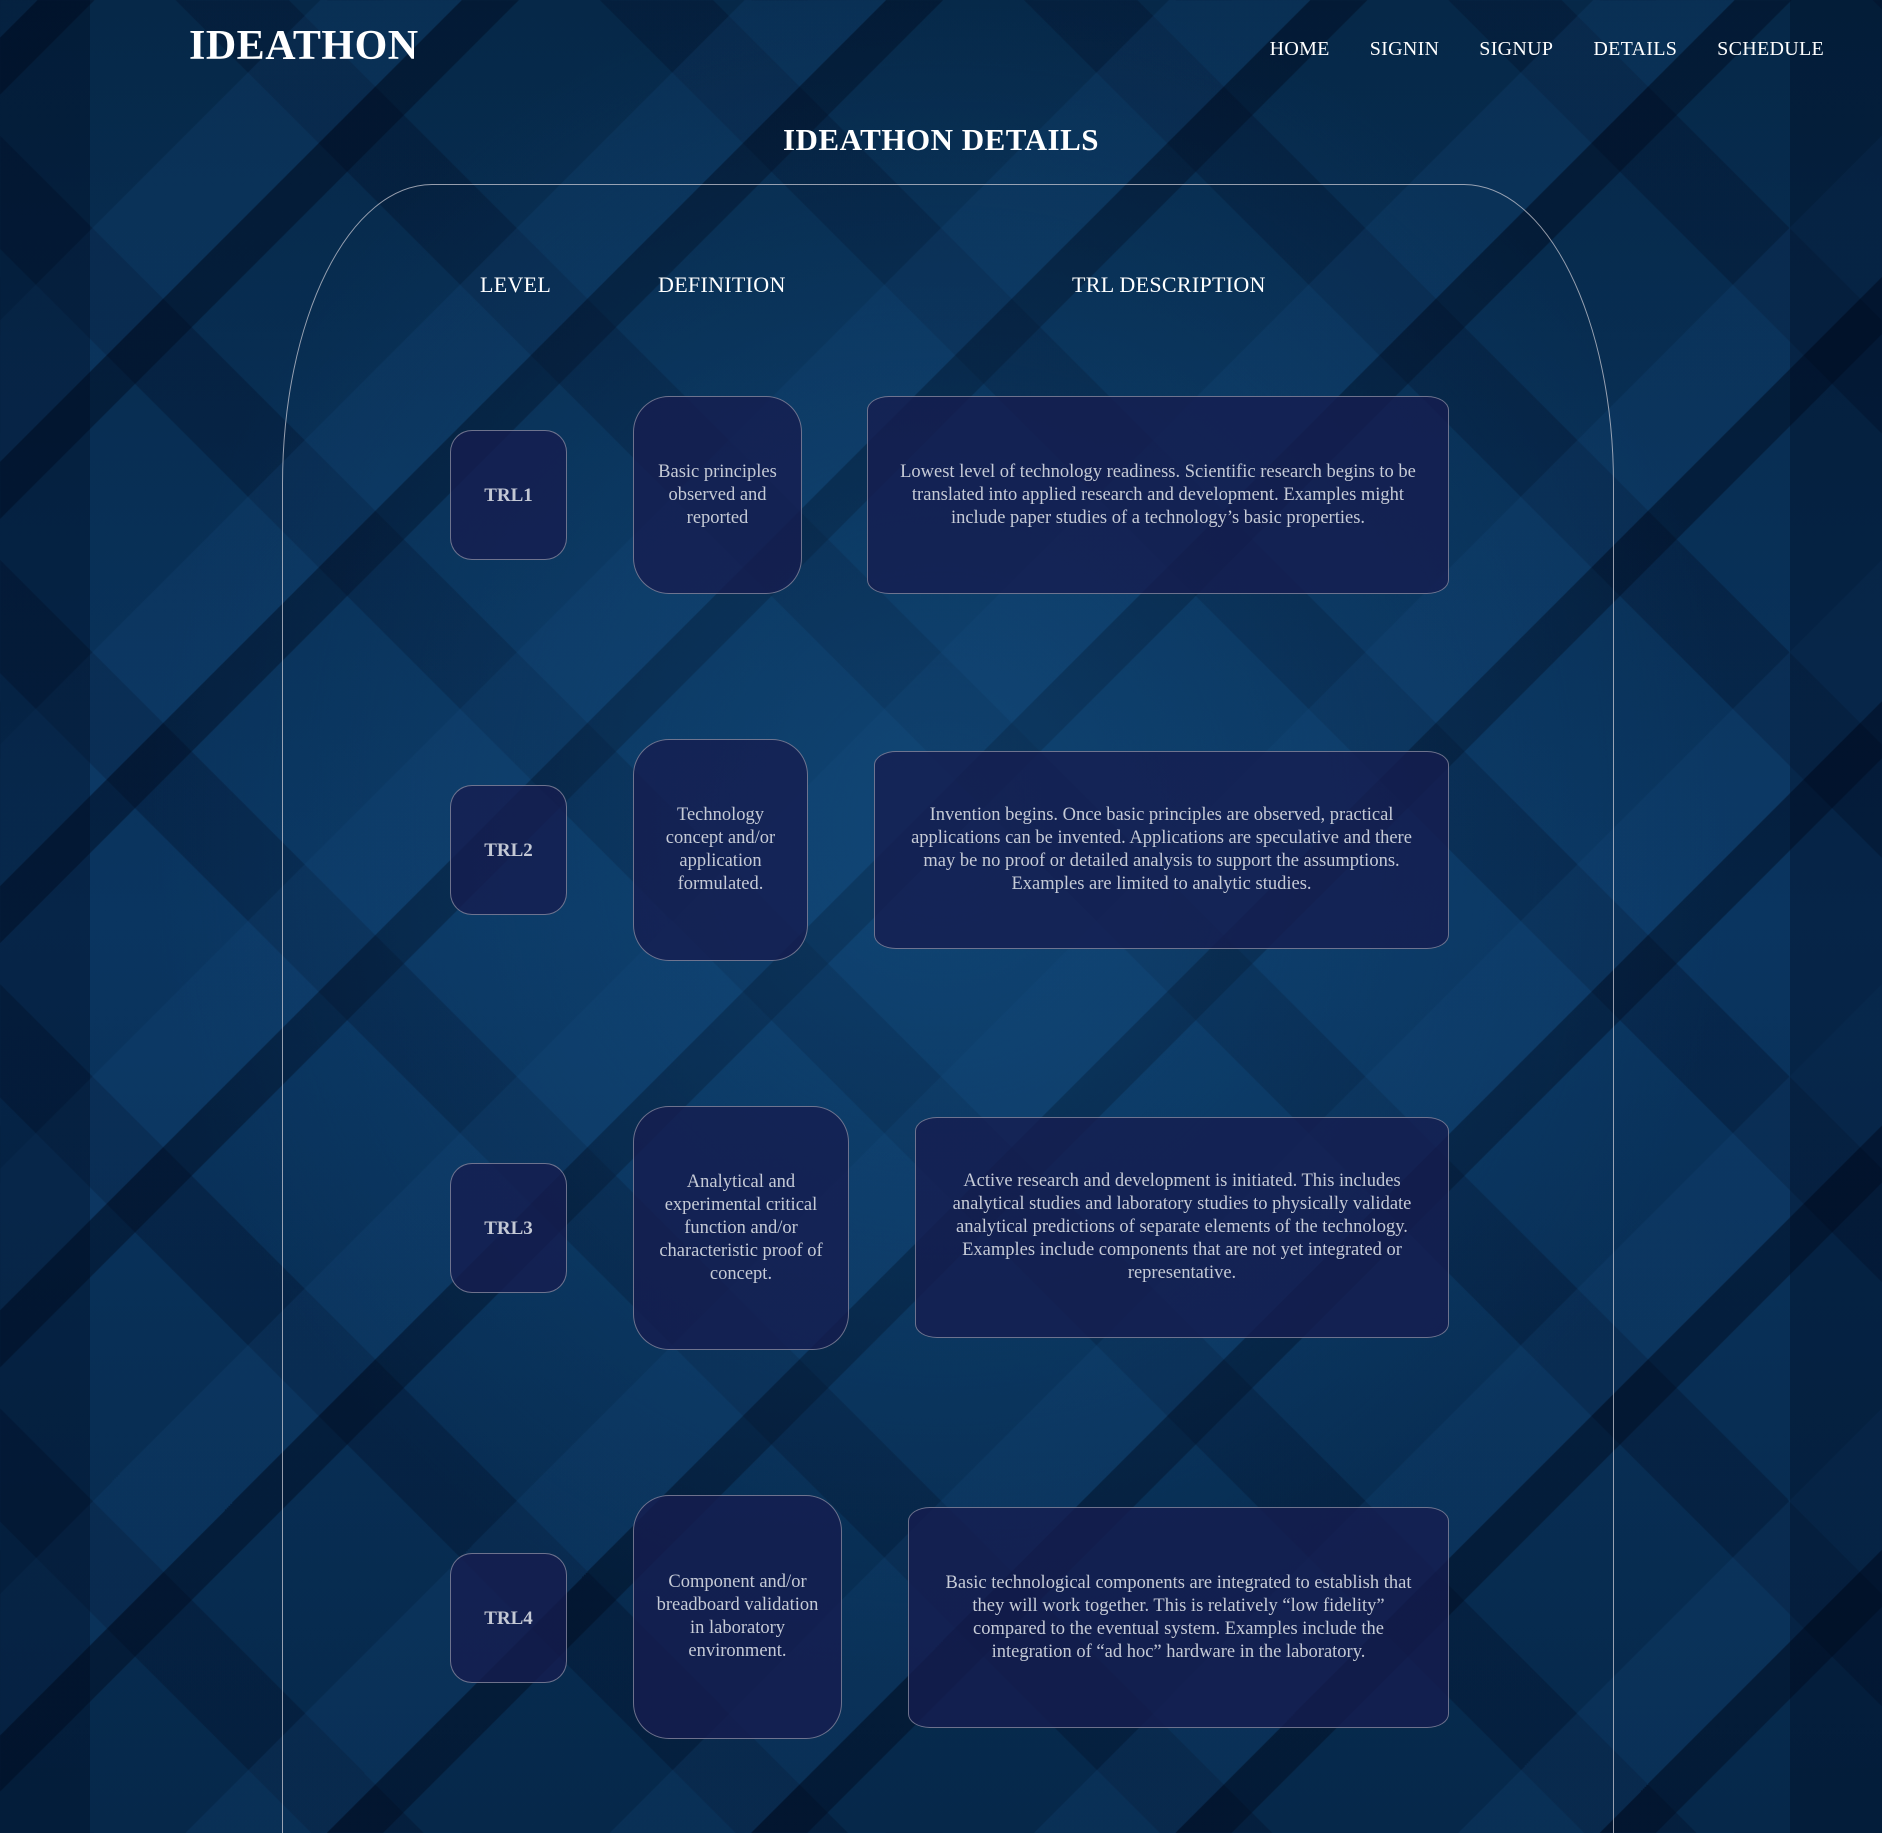 This screenshot has width=1882, height=1833. I want to click on trl-level-cell: TRL3, so click(508, 1228).